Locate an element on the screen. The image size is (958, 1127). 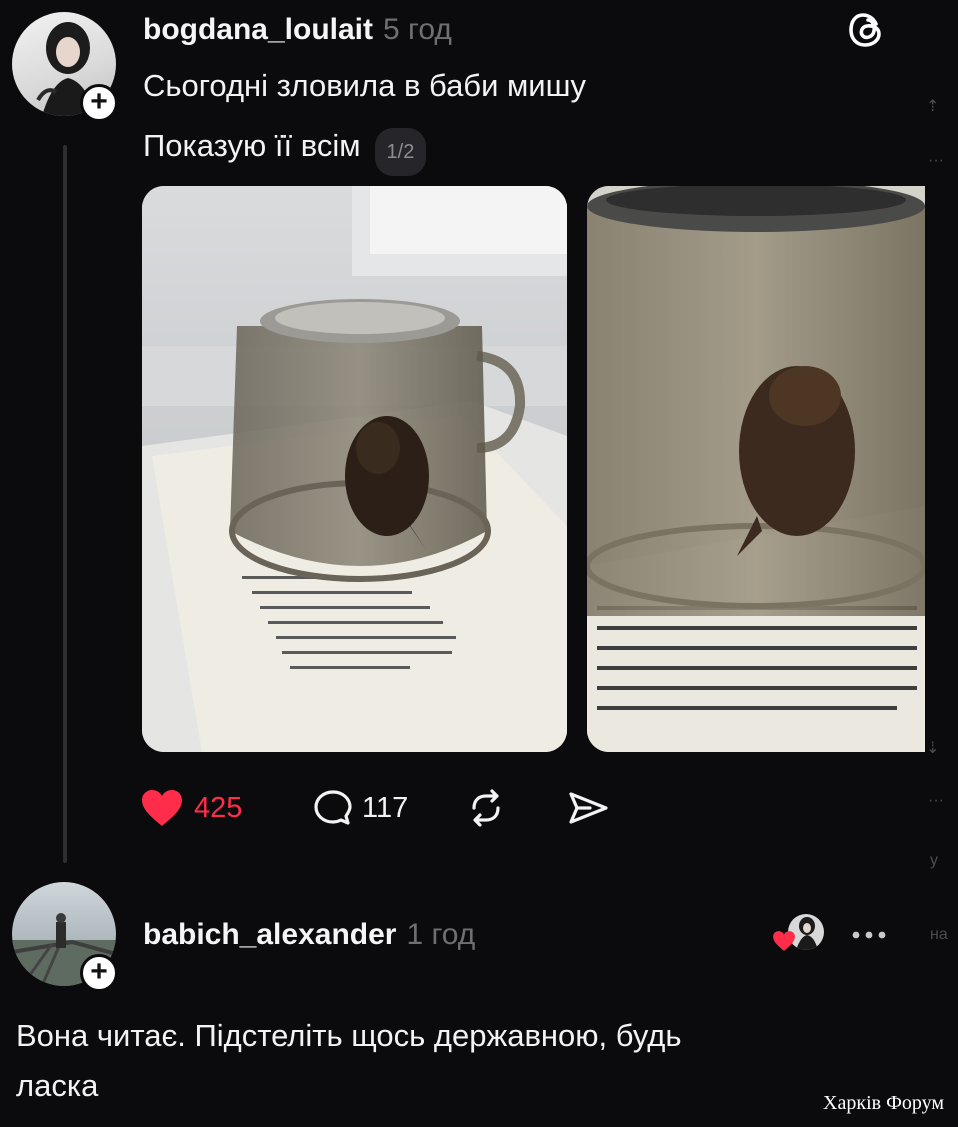
more-button is located at coordinates (869, 935).